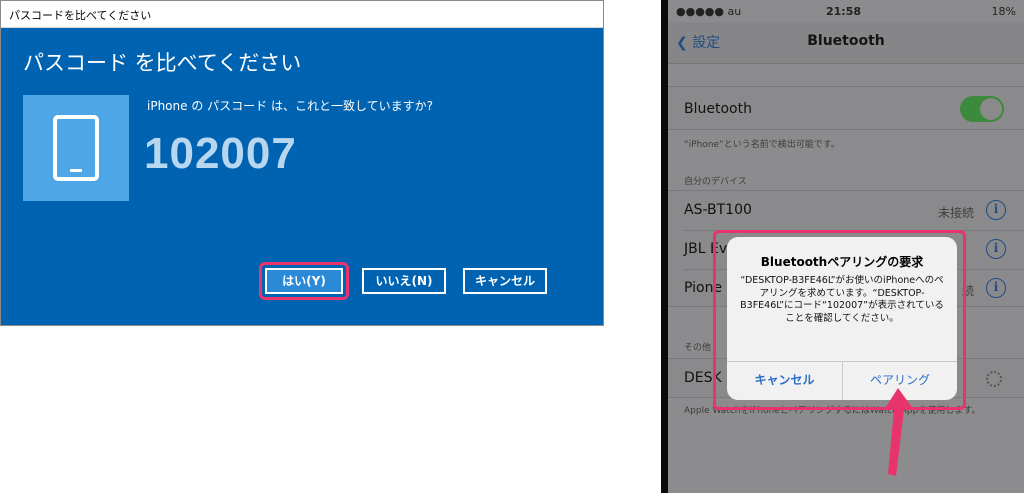 The image size is (1024, 493). What do you see at coordinates (784, 380) in the screenshot?
I see `alert-cancel-button: キャンセル` at bounding box center [784, 380].